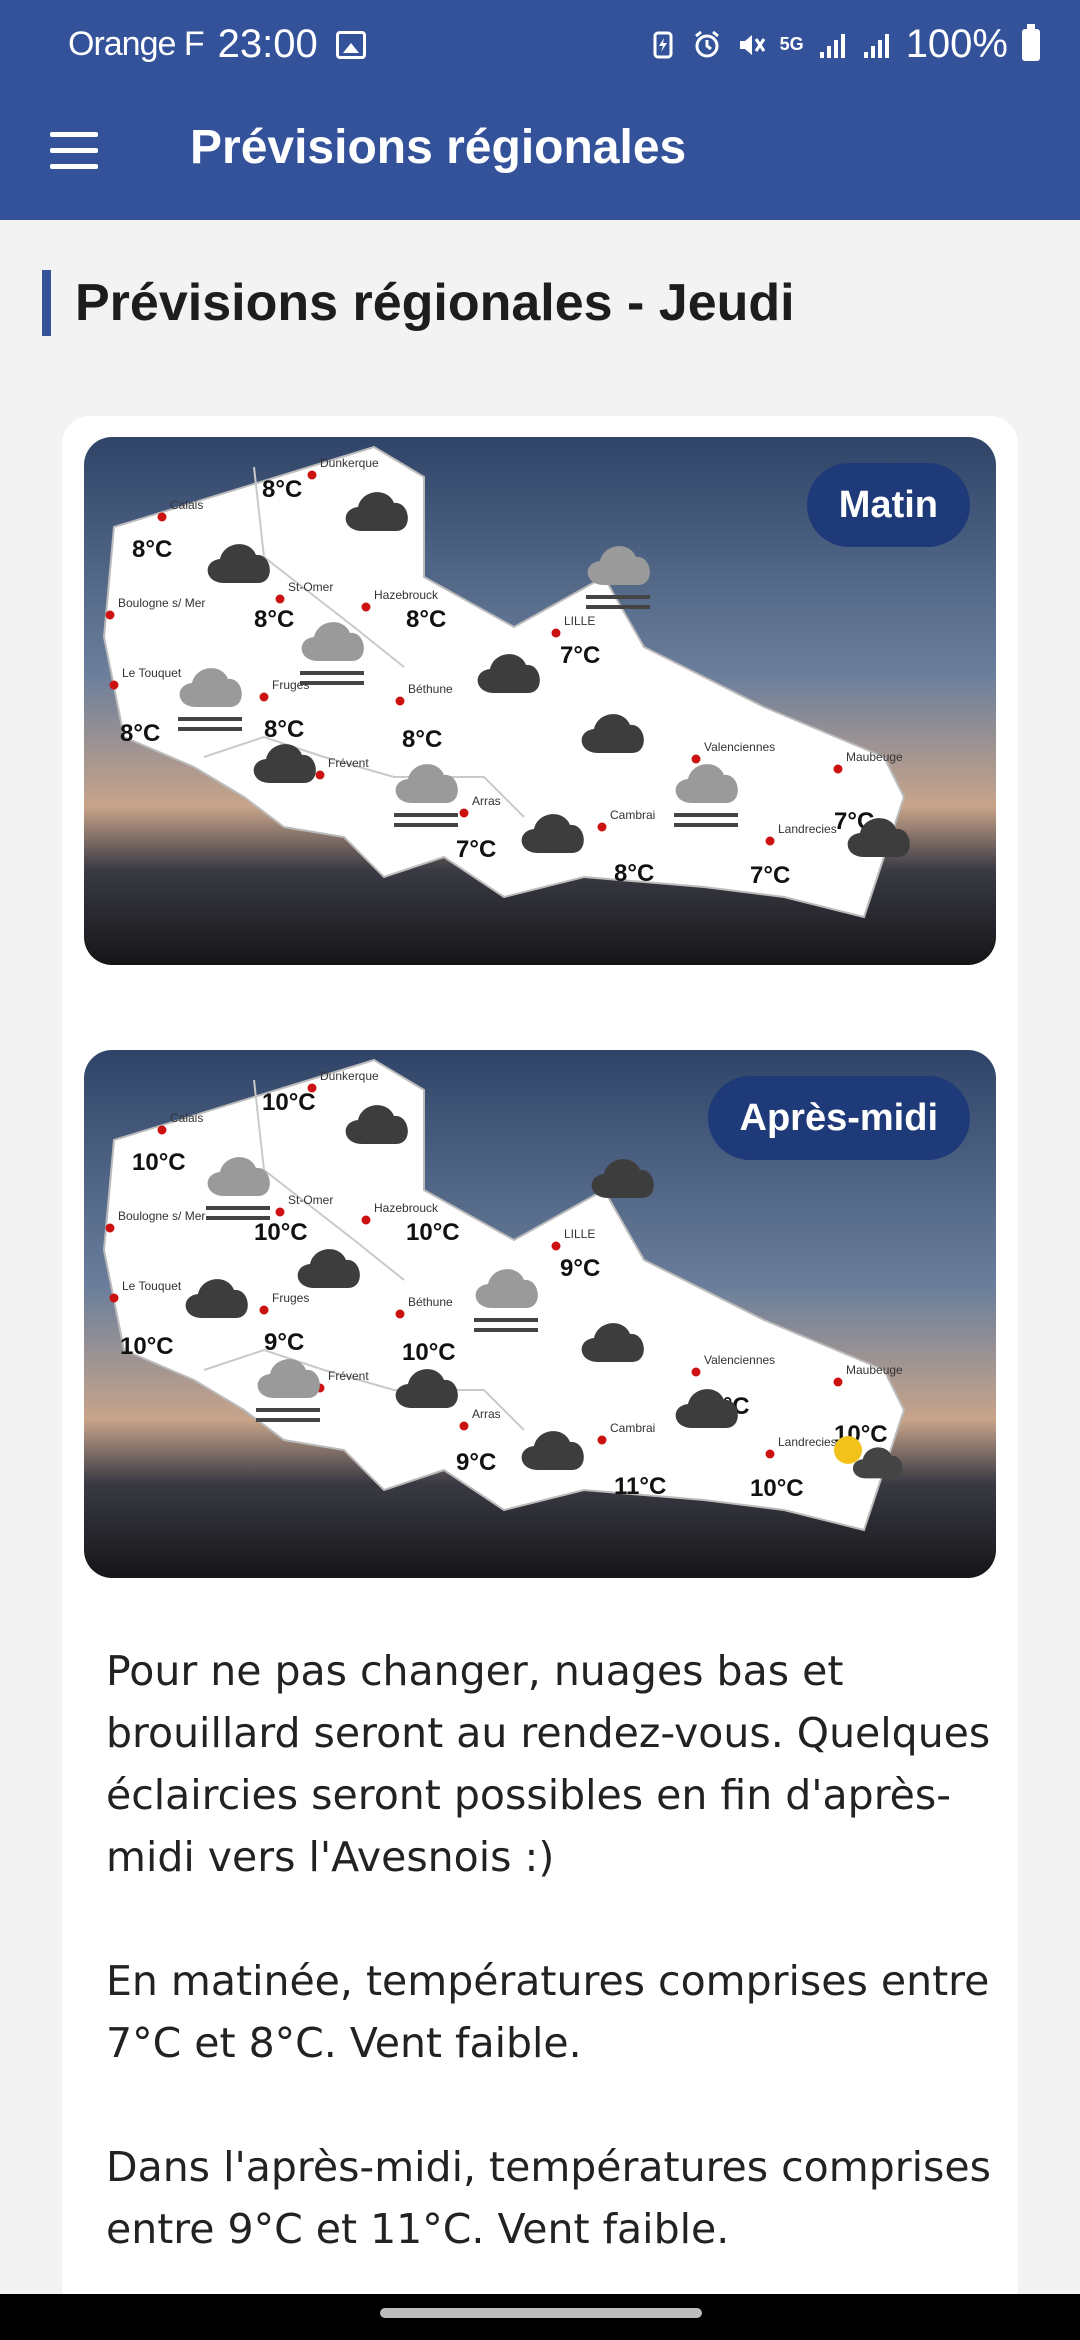  I want to click on status-bar: Orange F 23:00 5G 100%, so click(540, 48).